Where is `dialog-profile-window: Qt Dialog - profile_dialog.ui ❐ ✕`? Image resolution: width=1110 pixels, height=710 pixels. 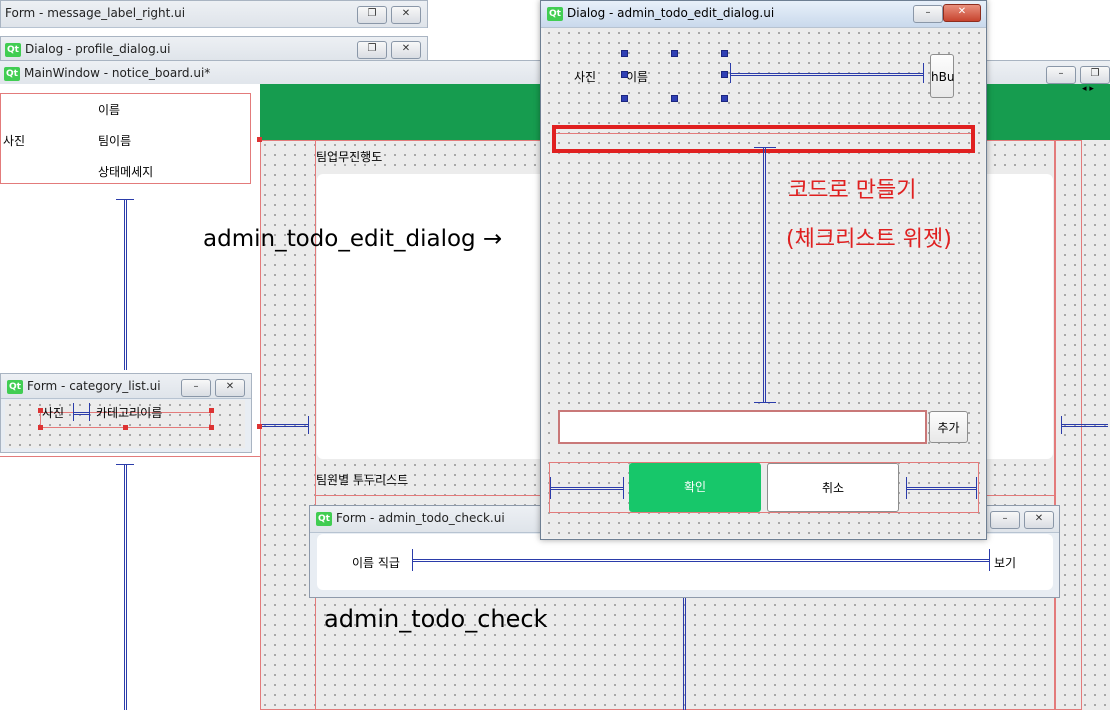
dialog-profile-window: Qt Dialog - profile_dialog.ui ❐ ✕ is located at coordinates (214, 49).